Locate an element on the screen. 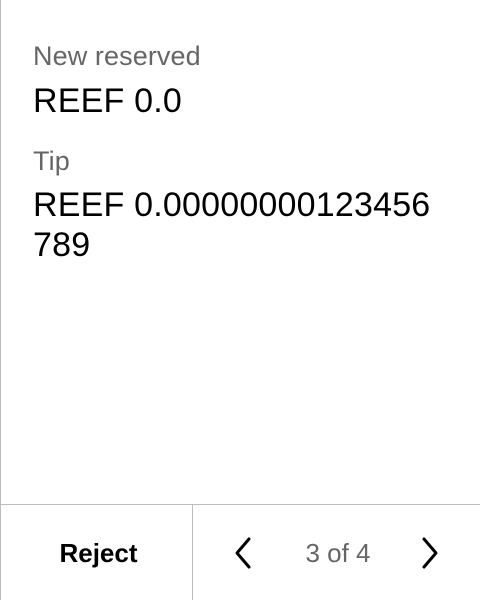 Image resolution: width=480 pixels, height=600 pixels. tip-label: Tip is located at coordinates (51, 161).